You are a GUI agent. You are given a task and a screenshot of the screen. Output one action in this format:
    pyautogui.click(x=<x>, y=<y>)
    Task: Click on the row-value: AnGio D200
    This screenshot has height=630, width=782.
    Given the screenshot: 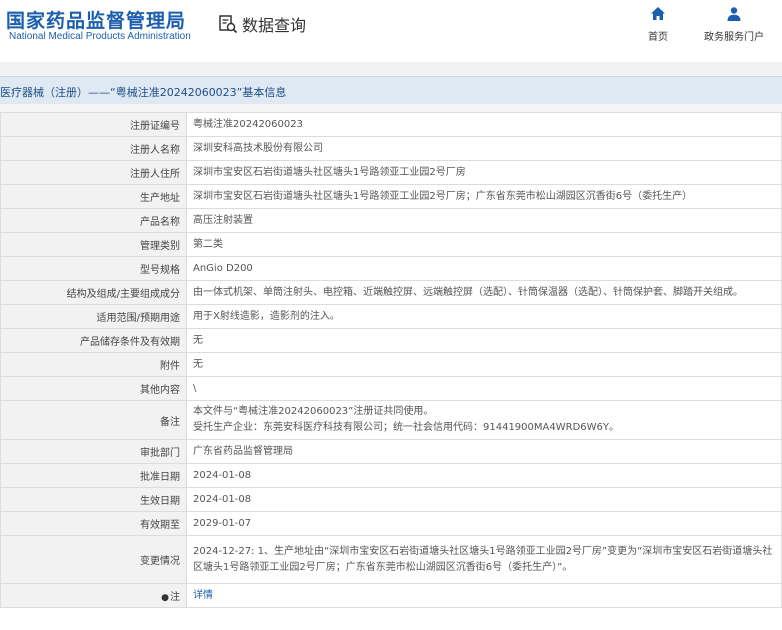 What is the action you would take?
    pyautogui.click(x=484, y=268)
    